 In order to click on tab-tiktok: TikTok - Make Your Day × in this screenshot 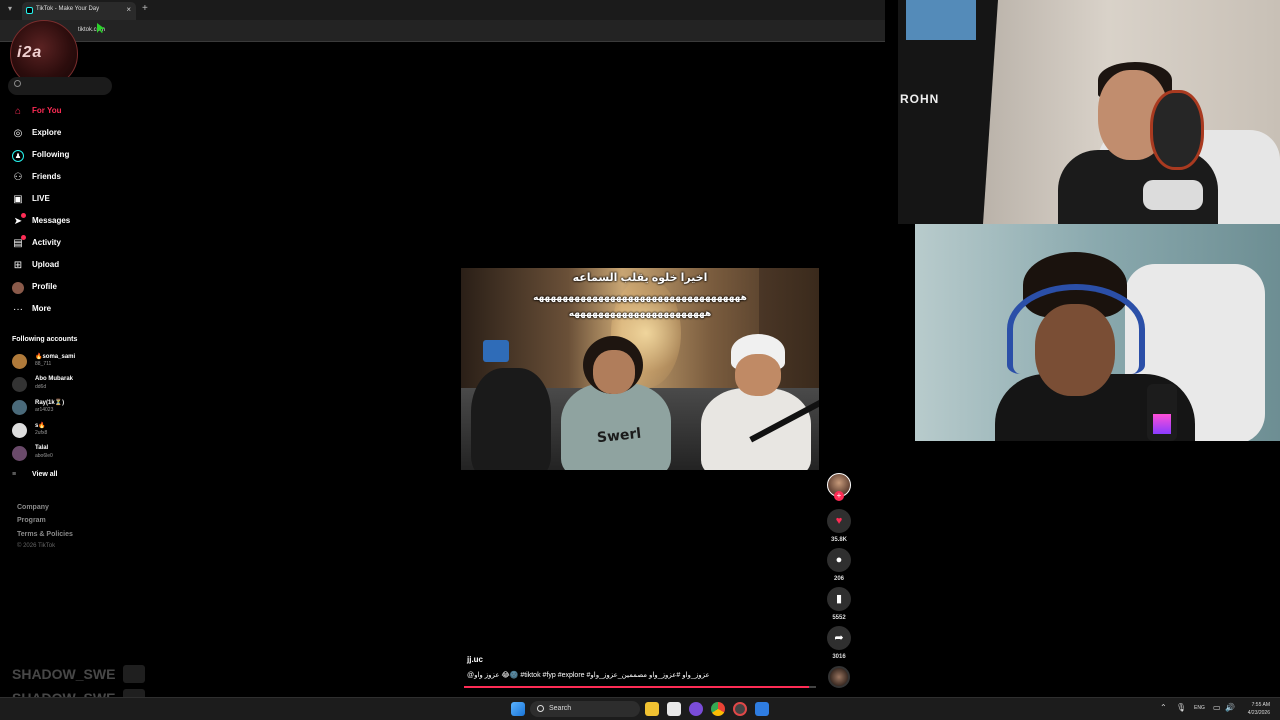, I will do `click(79, 11)`.